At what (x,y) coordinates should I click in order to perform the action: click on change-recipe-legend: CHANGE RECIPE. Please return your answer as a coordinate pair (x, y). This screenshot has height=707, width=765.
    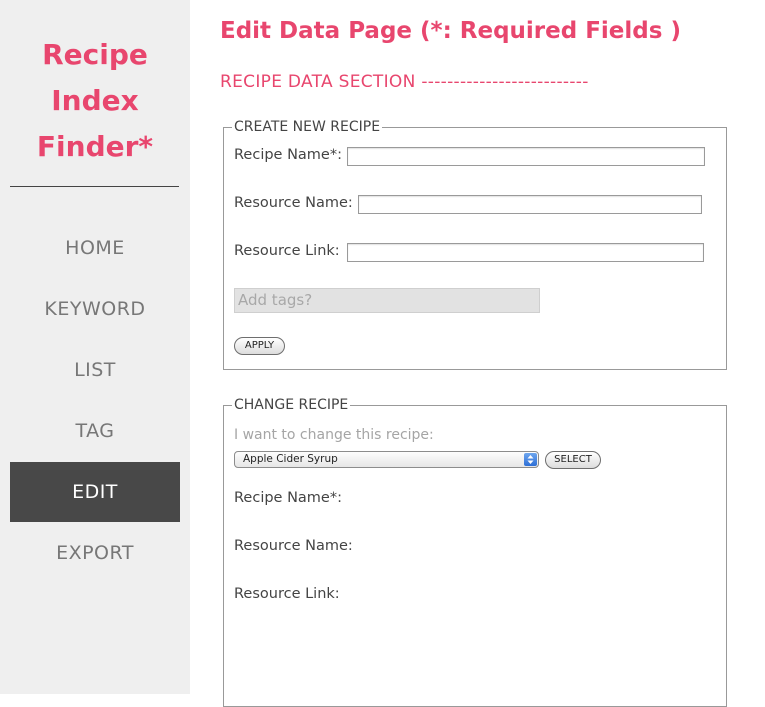
    Looking at the image, I should click on (291, 405).